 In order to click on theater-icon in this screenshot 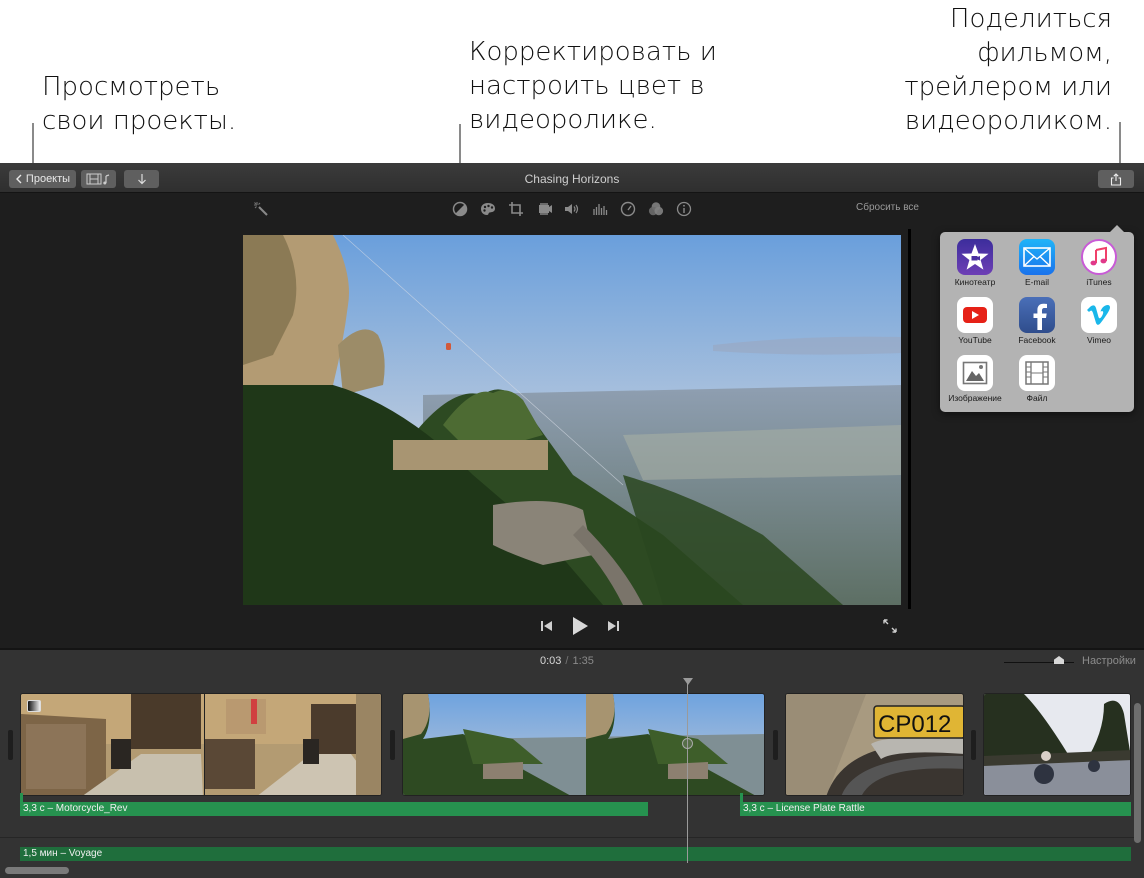, I will do `click(975, 257)`.